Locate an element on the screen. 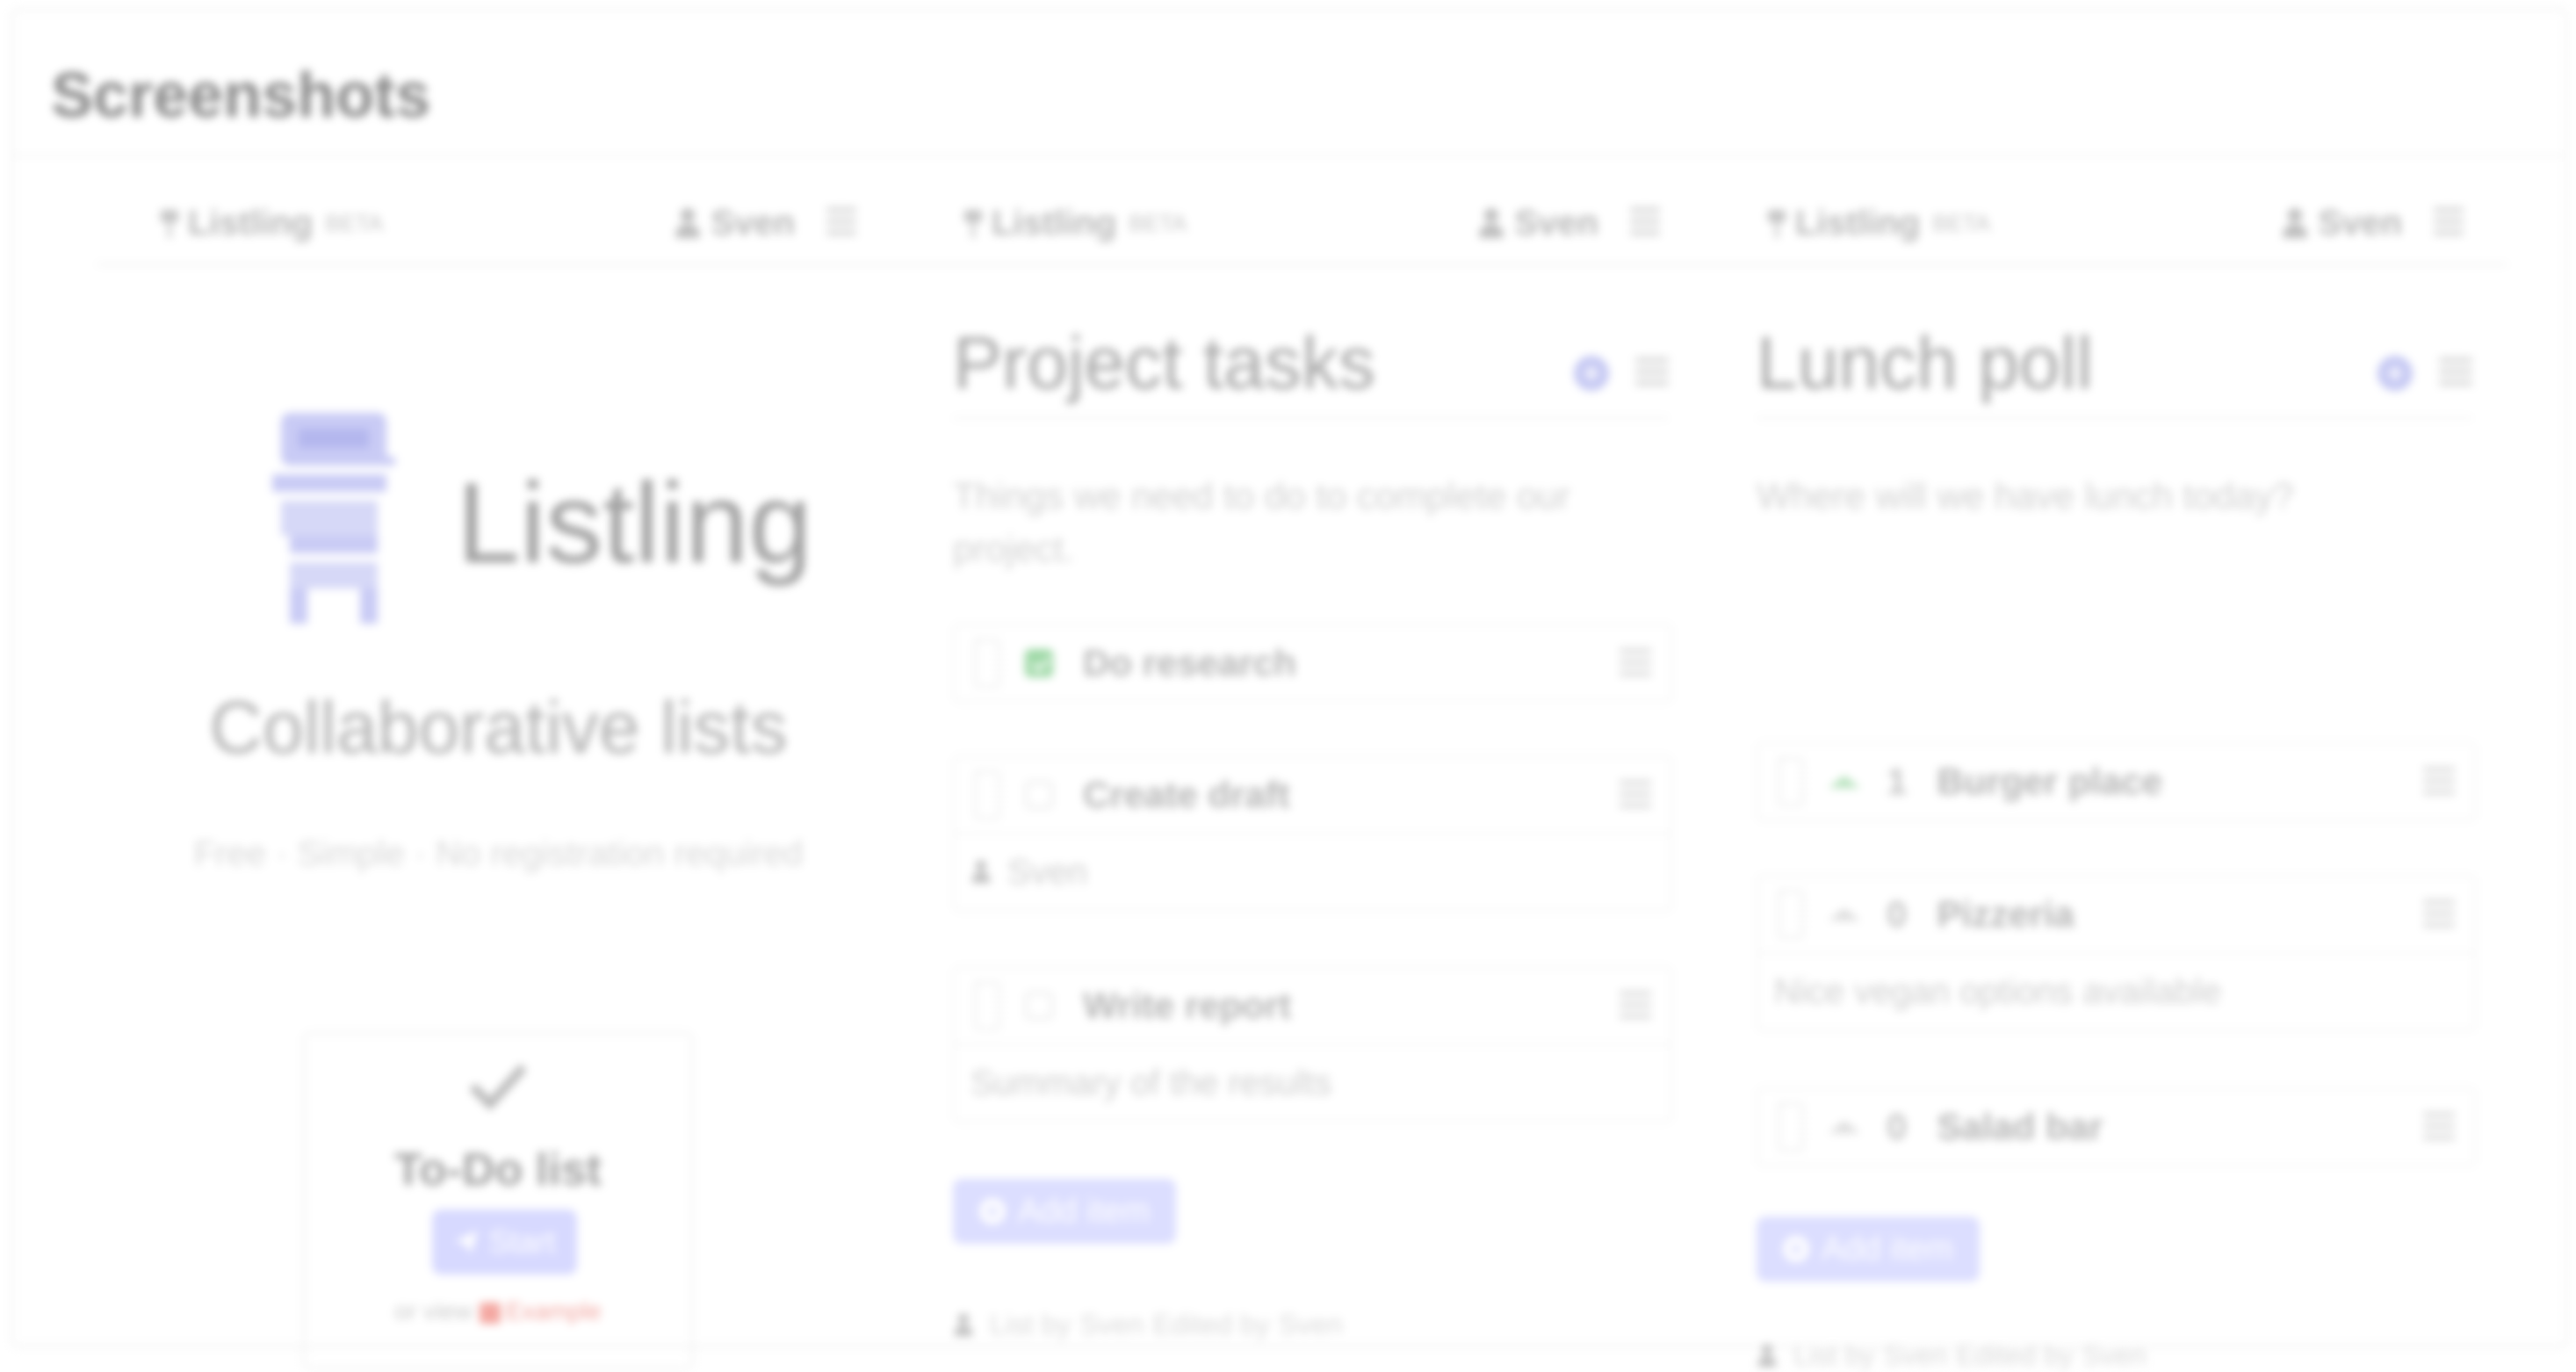 The image size is (2576, 1372). template-footer: or view Example is located at coordinates (498, 1311).